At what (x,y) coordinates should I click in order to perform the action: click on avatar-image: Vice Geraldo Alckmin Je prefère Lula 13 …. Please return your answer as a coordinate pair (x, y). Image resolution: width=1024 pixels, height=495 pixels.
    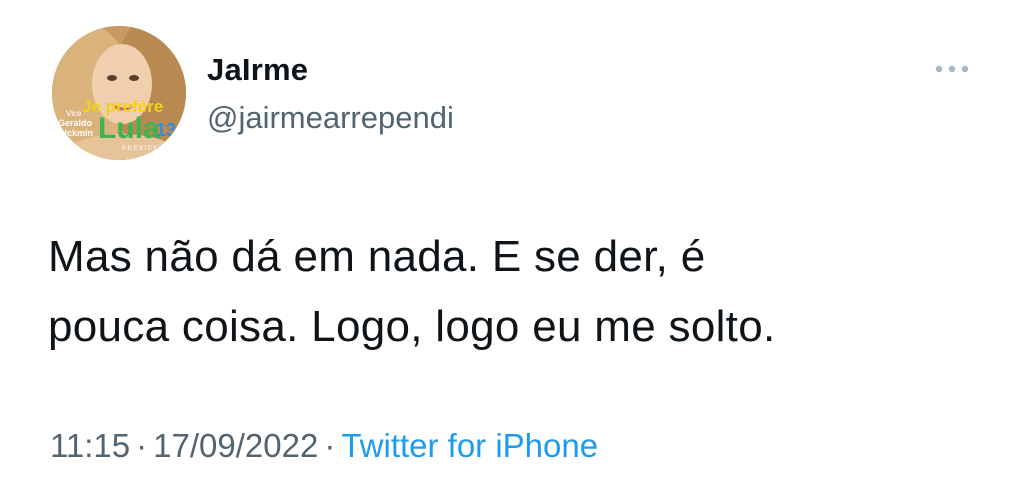
    Looking at the image, I should click on (119, 93).